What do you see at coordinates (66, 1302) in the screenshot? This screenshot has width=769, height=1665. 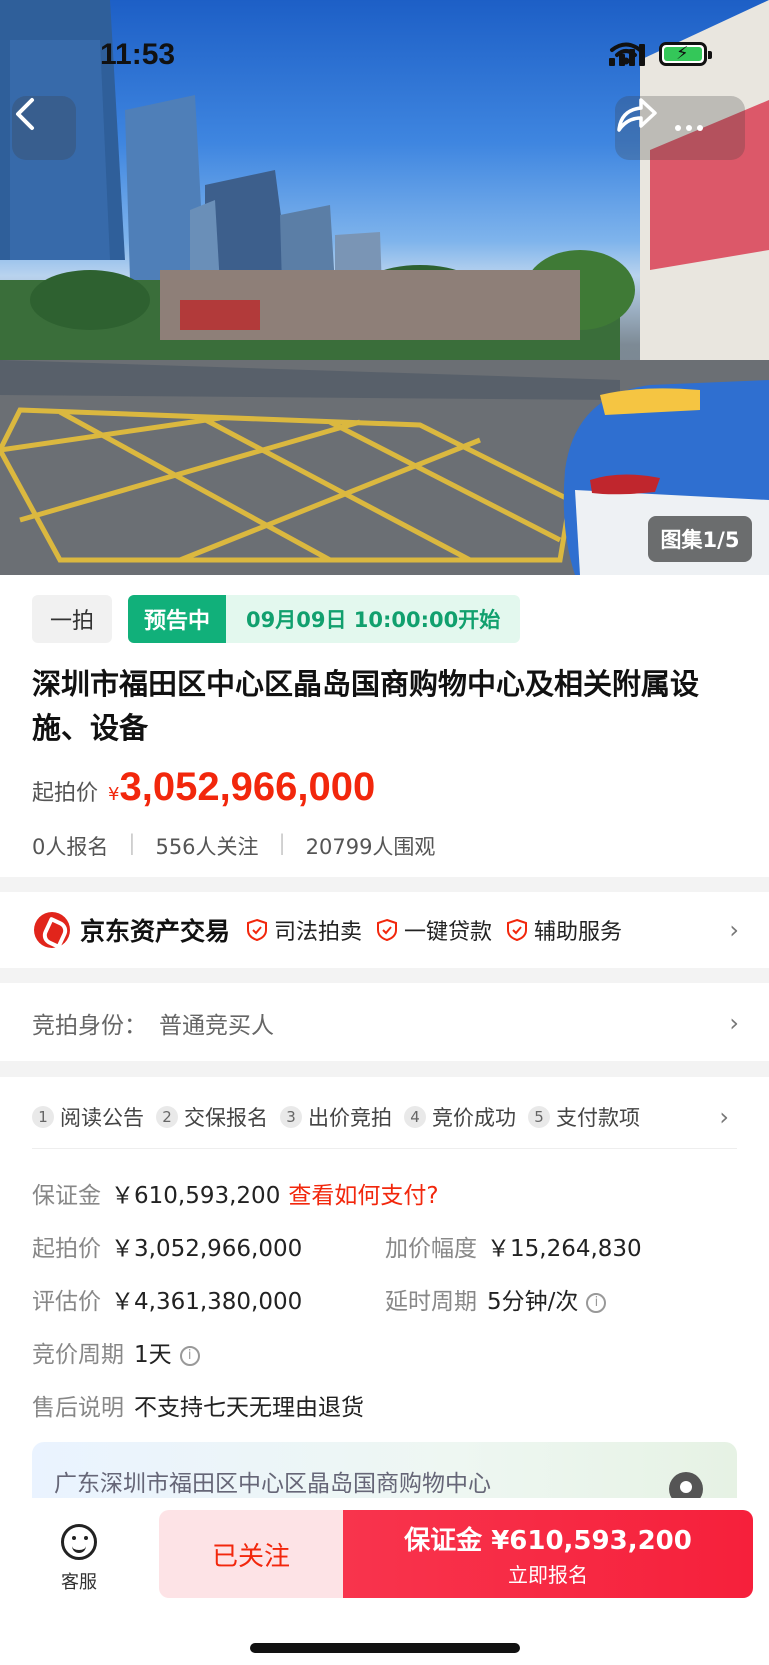 I see `appraisal-label: 评估价` at bounding box center [66, 1302].